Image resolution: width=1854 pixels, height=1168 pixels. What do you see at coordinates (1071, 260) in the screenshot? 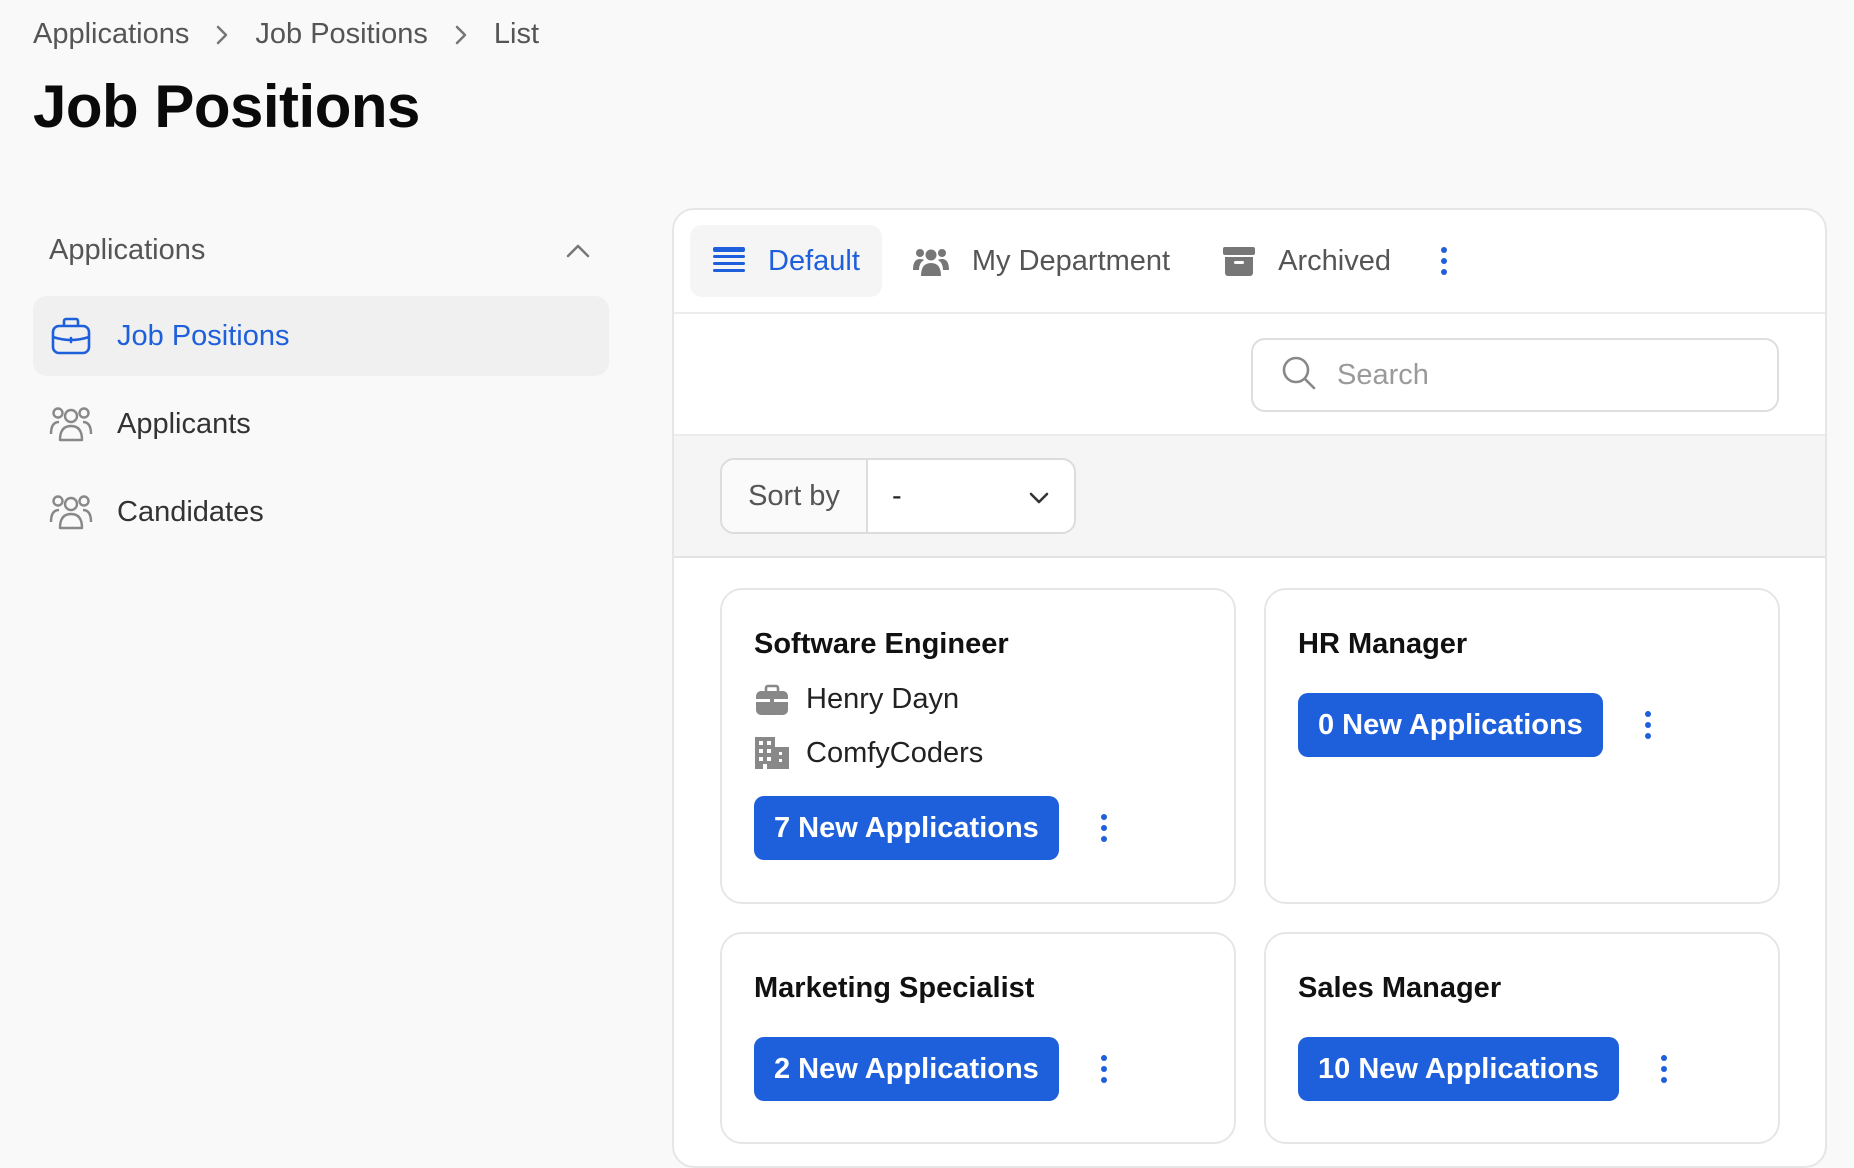
I see `tab-label: My Department` at bounding box center [1071, 260].